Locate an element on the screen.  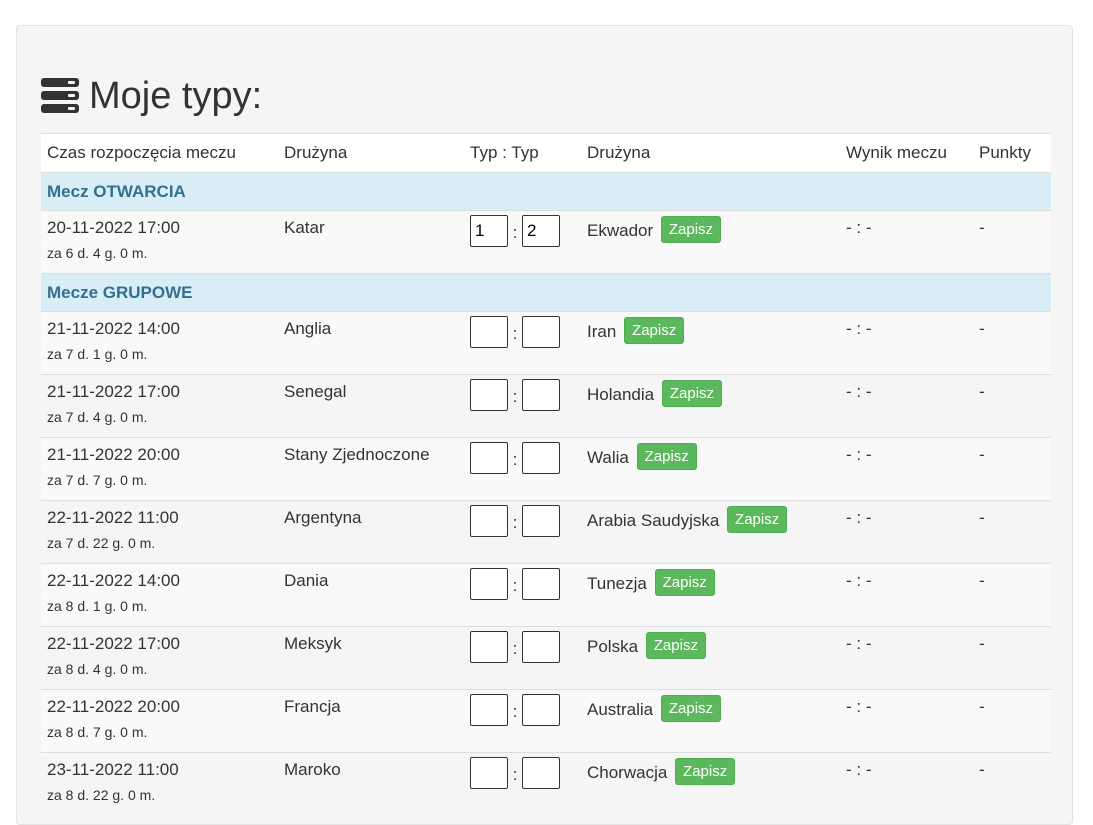
away-team-cell: Arabia Saudyjska Zapisz is located at coordinates (710, 532).